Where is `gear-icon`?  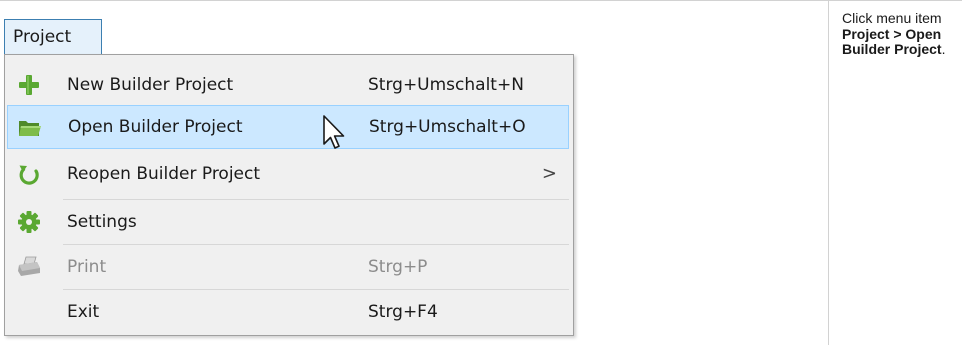
gear-icon is located at coordinates (29, 222).